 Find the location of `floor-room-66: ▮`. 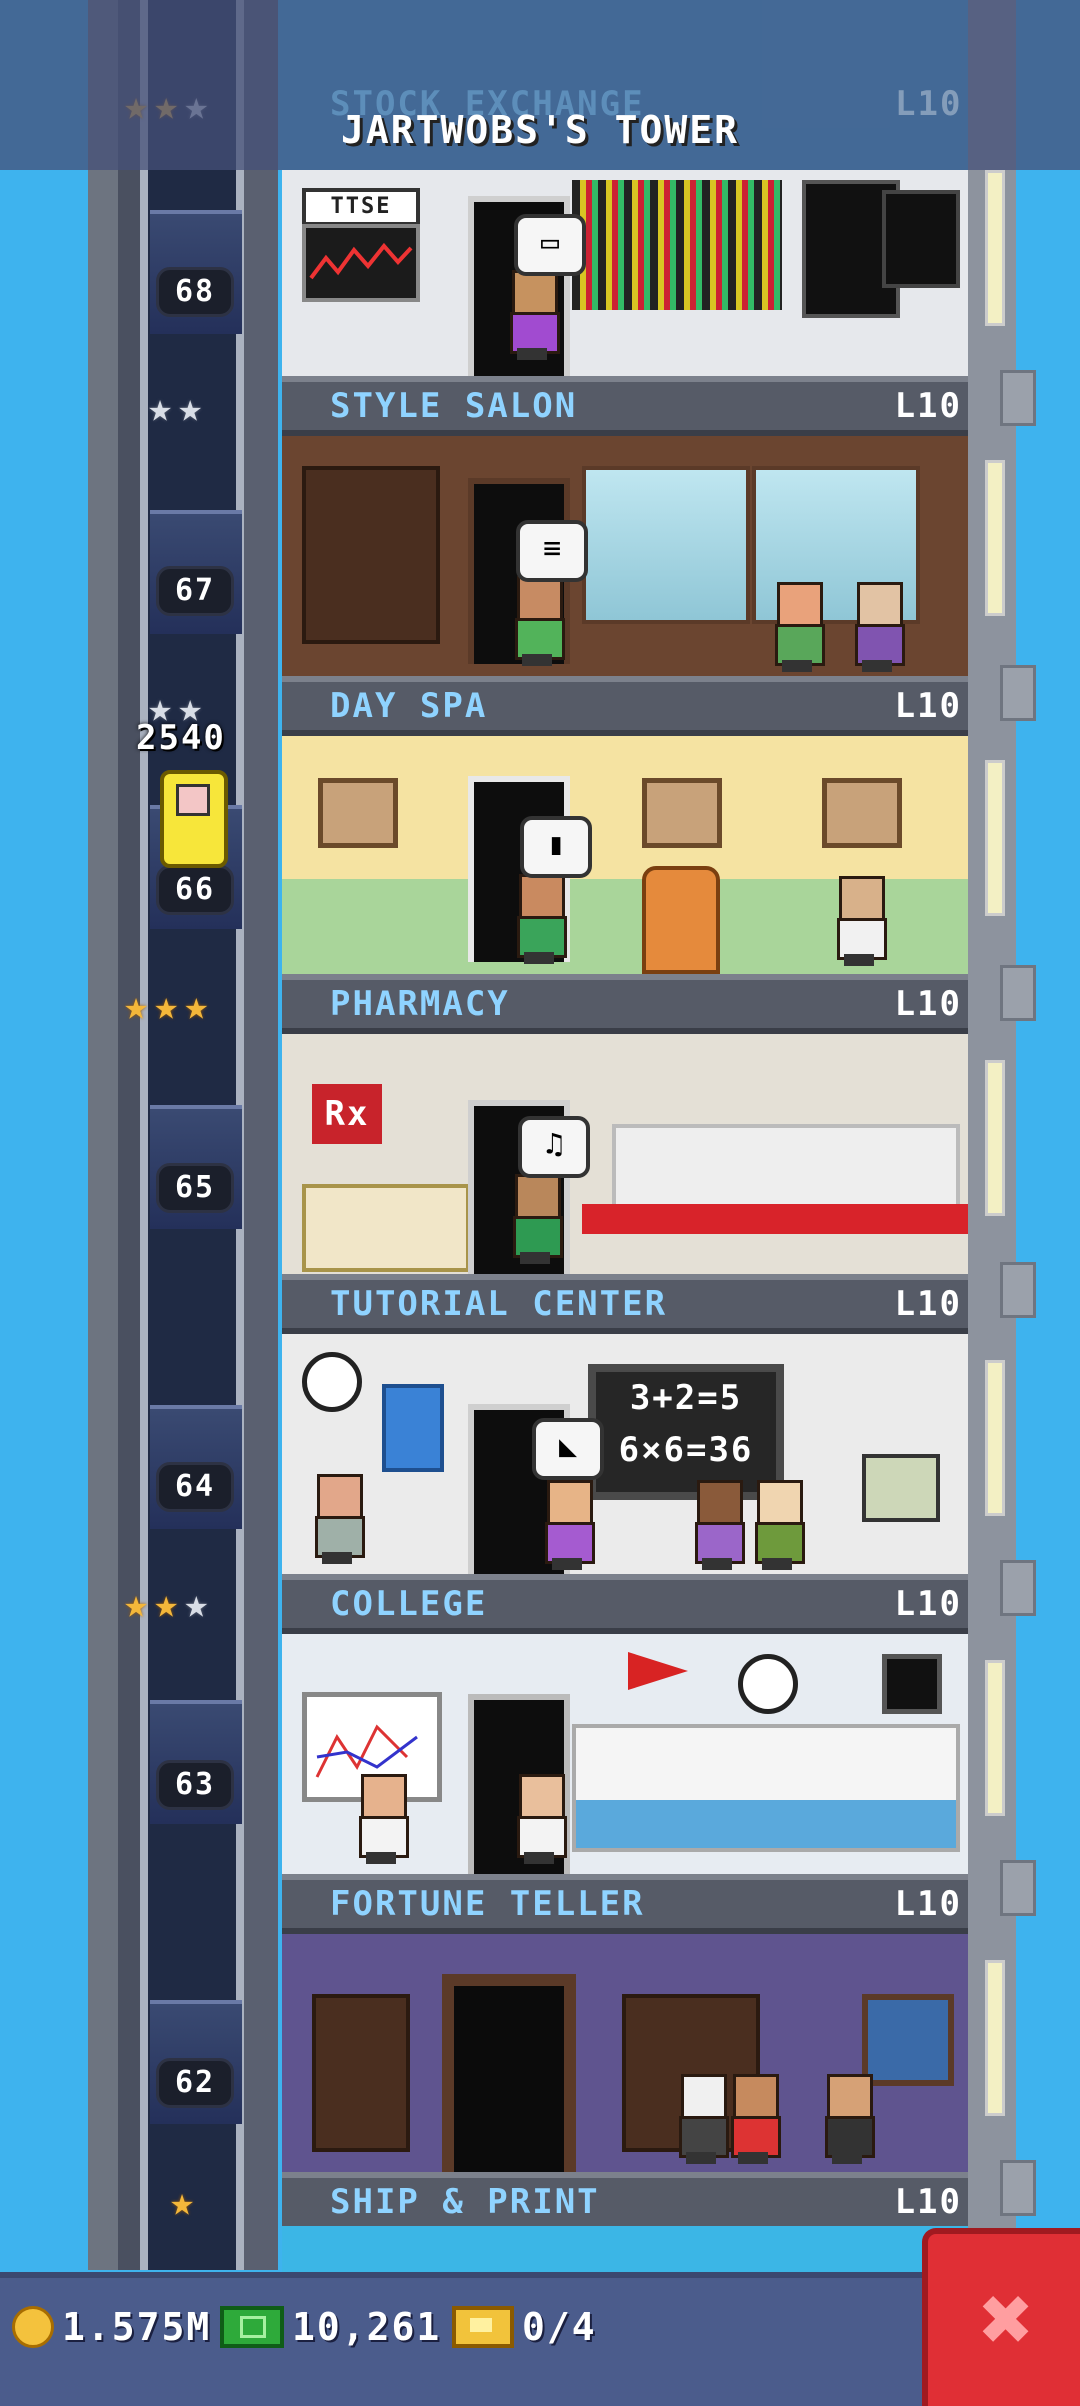

floor-room-66: ▮ is located at coordinates (625, 855).